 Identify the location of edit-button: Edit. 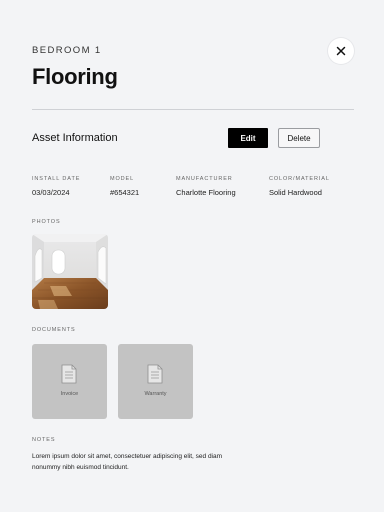
(248, 138).